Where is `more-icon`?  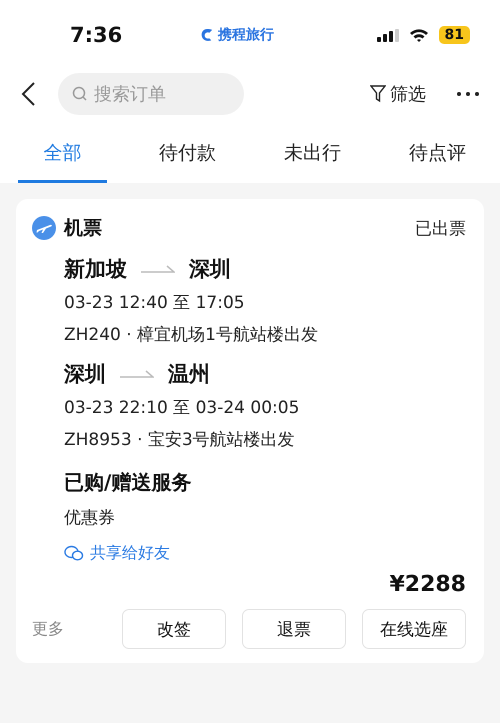 more-icon is located at coordinates (468, 94).